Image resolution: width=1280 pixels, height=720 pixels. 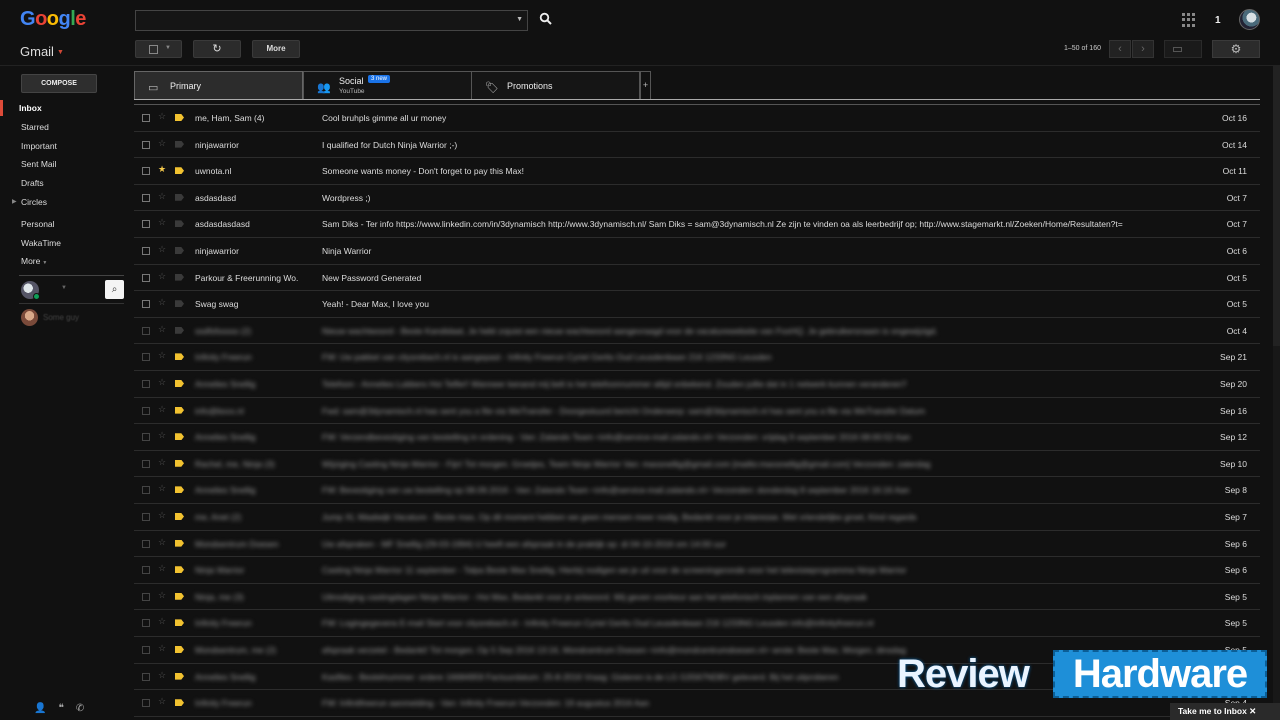 What do you see at coordinates (331, 20) in the screenshot?
I see `search-input: ▼` at bounding box center [331, 20].